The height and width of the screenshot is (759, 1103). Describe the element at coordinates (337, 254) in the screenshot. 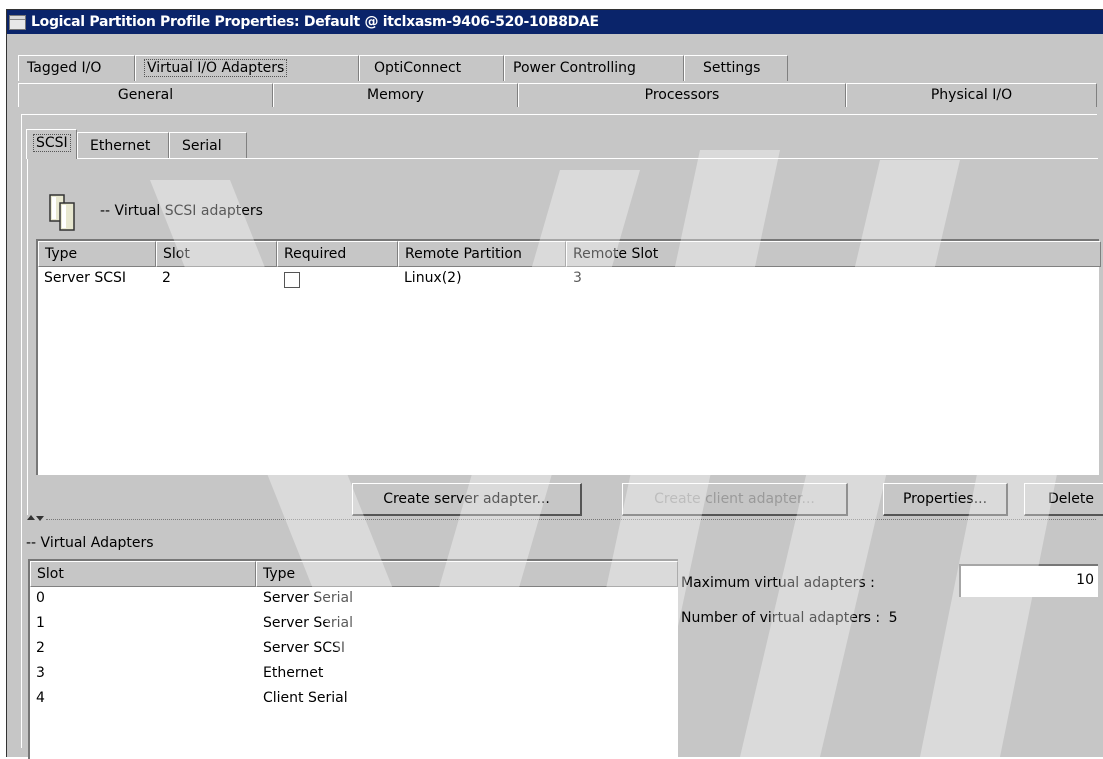

I see `column-header-required: Required` at that location.